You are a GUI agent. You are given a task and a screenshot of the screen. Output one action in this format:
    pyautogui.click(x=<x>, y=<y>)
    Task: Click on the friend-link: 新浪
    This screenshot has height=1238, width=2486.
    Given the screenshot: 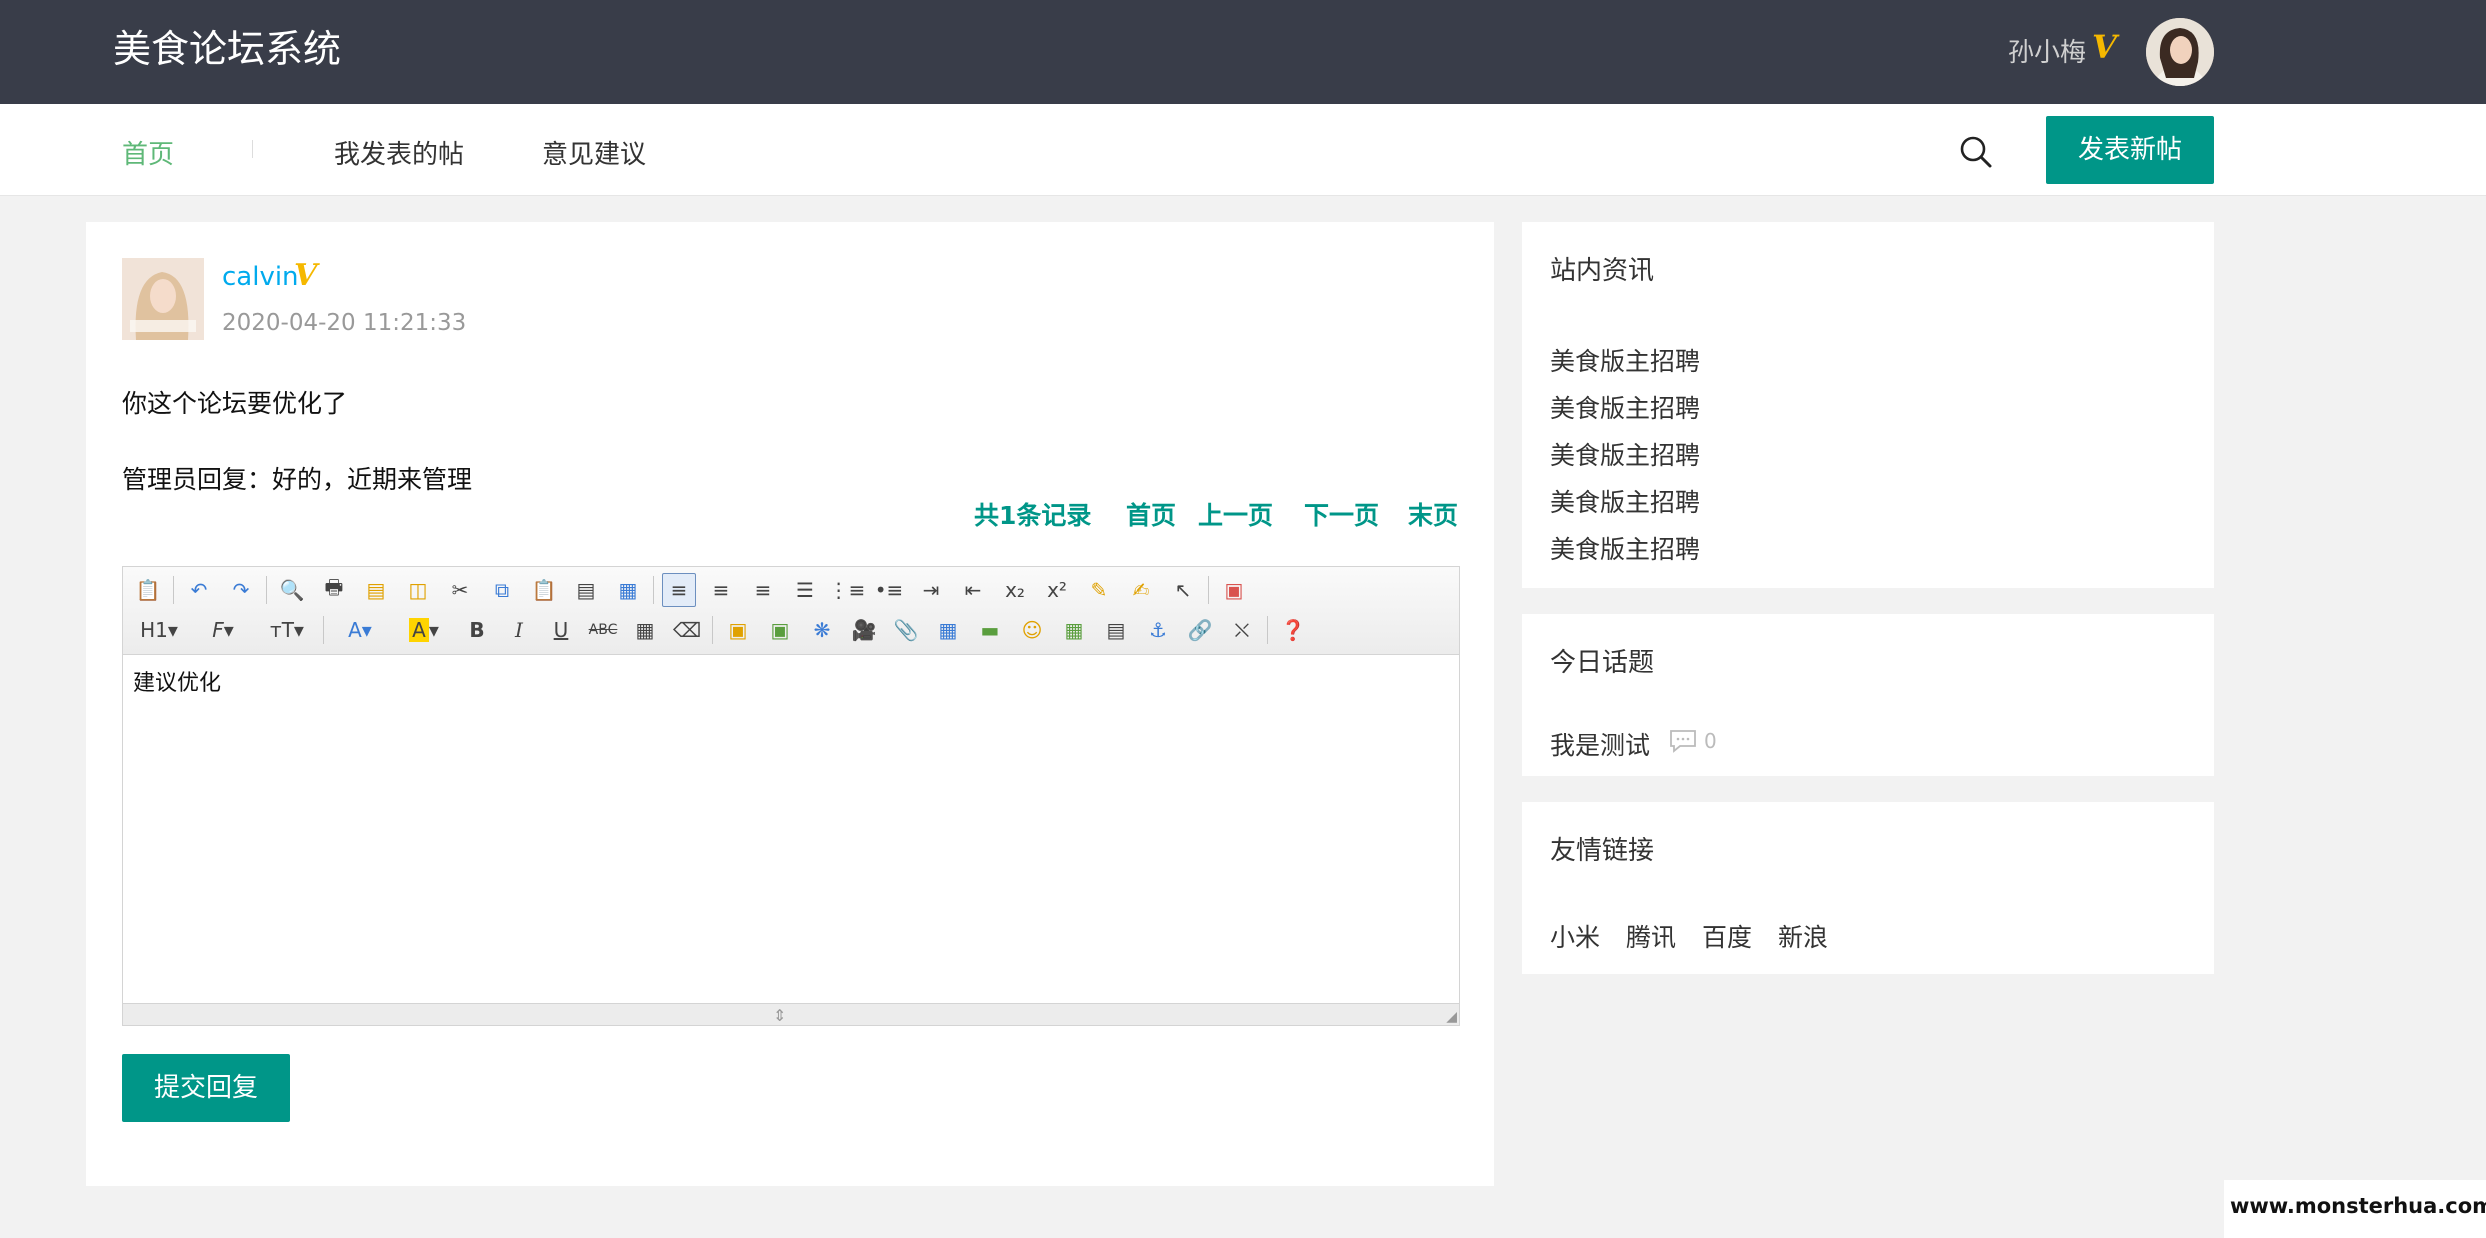 What is the action you would take?
    pyautogui.click(x=1803, y=936)
    